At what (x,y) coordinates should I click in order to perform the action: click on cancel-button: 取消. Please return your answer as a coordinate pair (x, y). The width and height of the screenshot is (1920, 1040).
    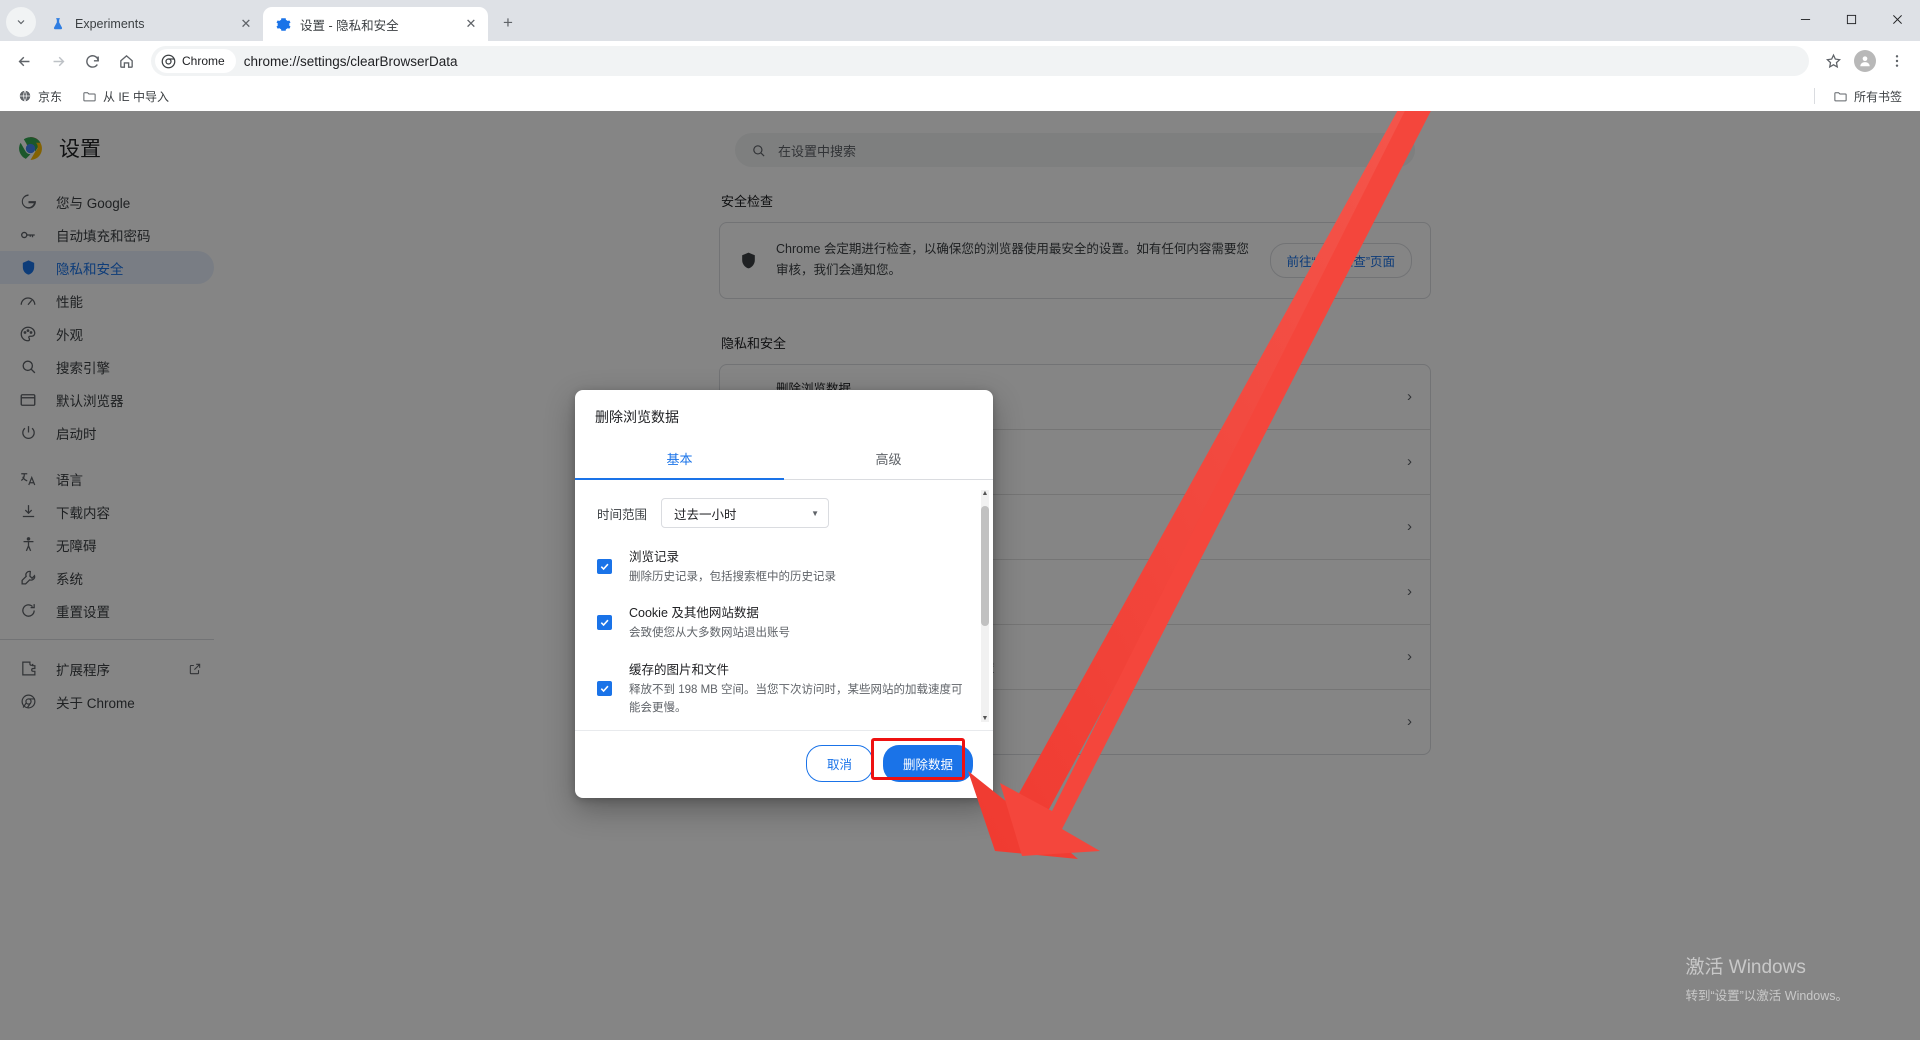
    Looking at the image, I should click on (839, 763).